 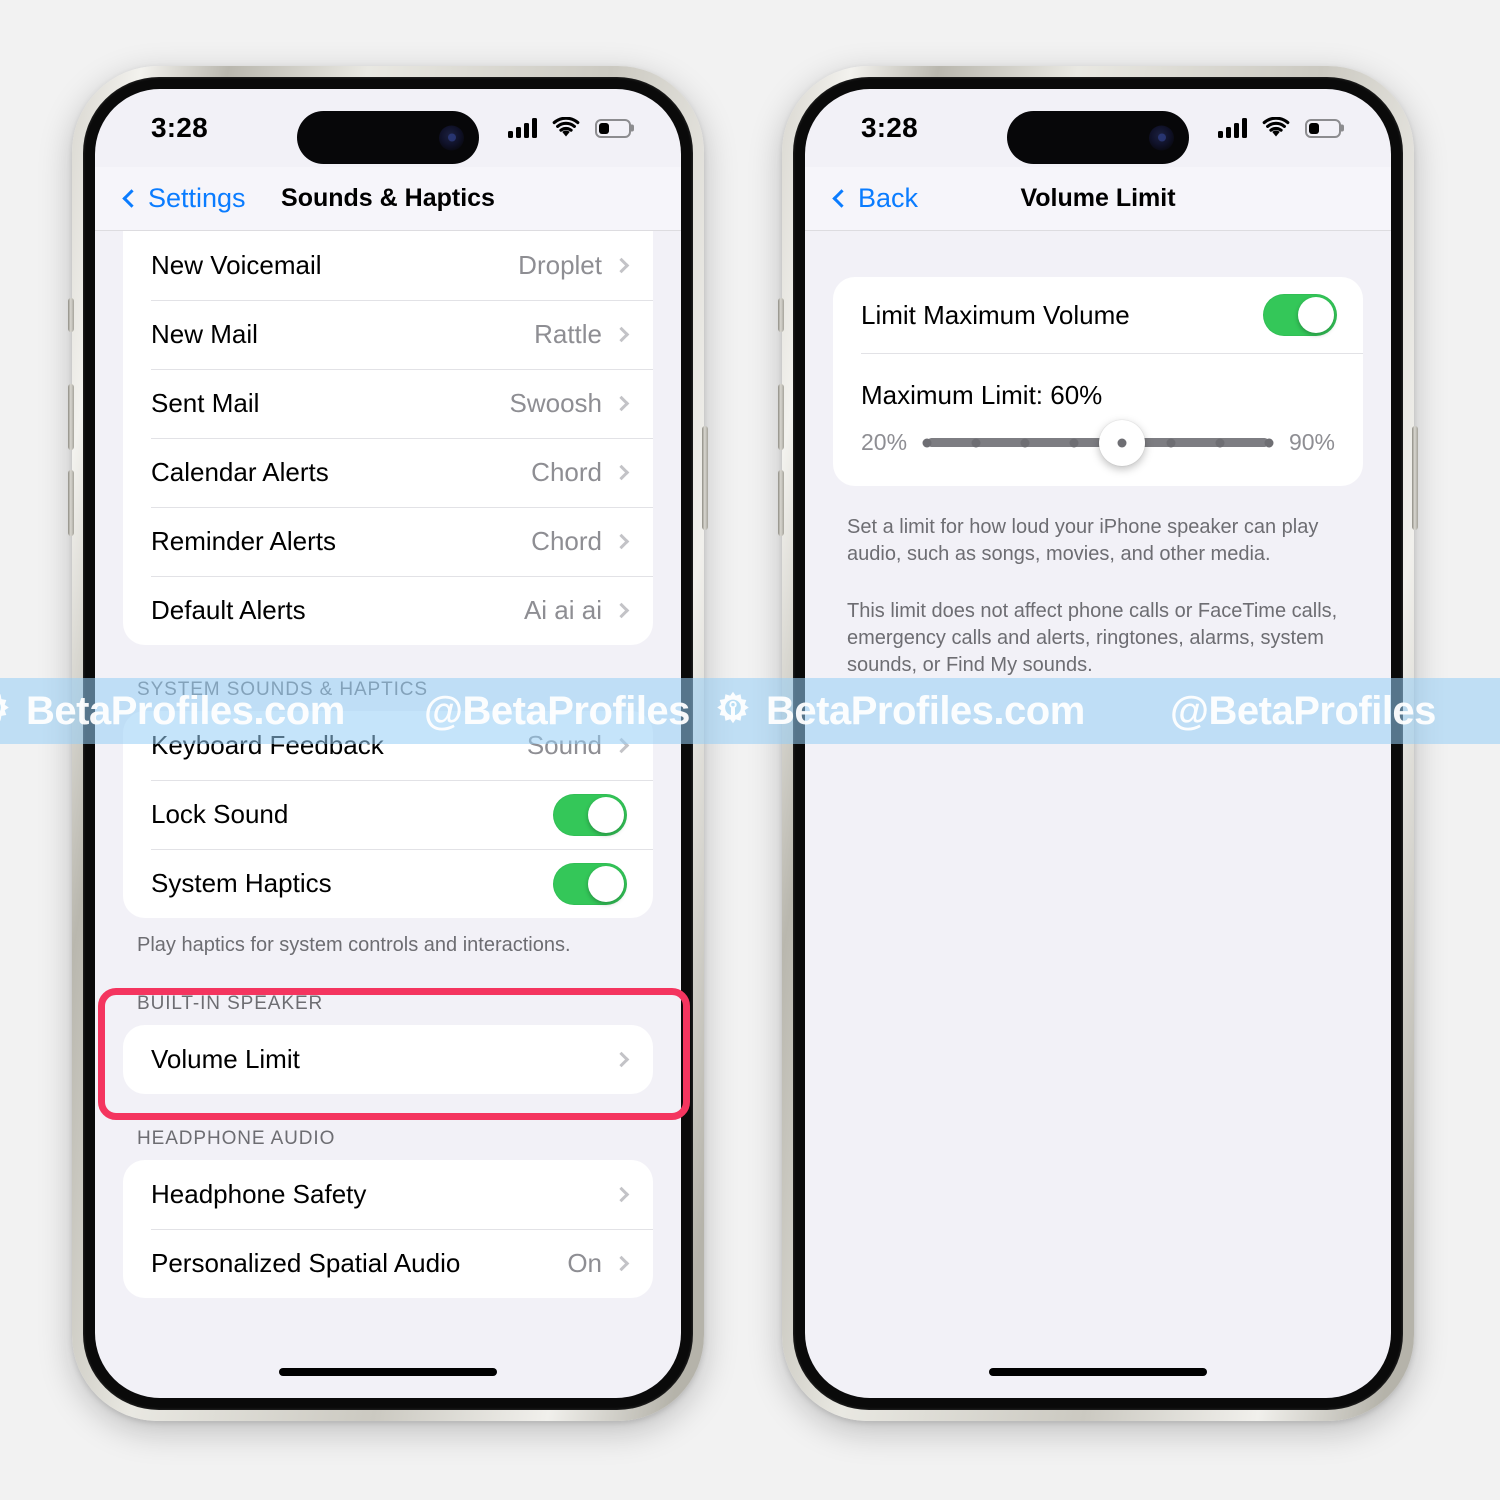 What do you see at coordinates (236, 265) in the screenshot?
I see `row-label: New Voicemail` at bounding box center [236, 265].